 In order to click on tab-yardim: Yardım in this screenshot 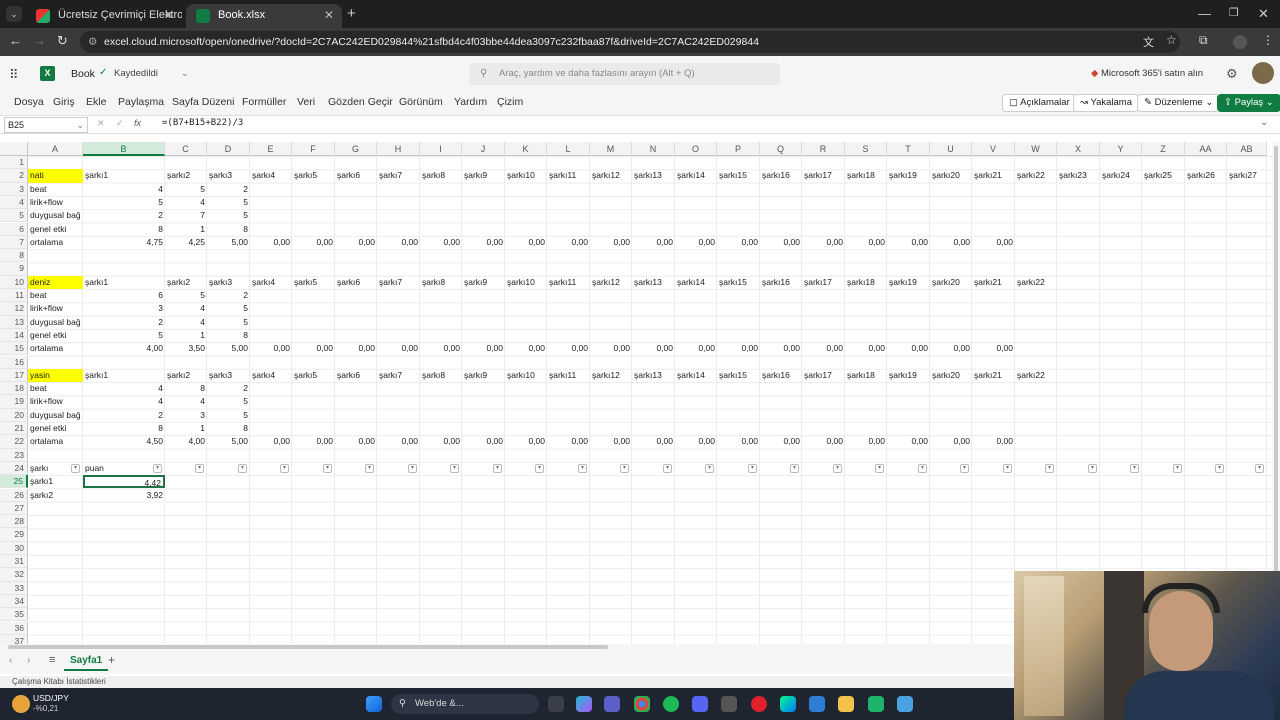, I will do `click(470, 102)`.